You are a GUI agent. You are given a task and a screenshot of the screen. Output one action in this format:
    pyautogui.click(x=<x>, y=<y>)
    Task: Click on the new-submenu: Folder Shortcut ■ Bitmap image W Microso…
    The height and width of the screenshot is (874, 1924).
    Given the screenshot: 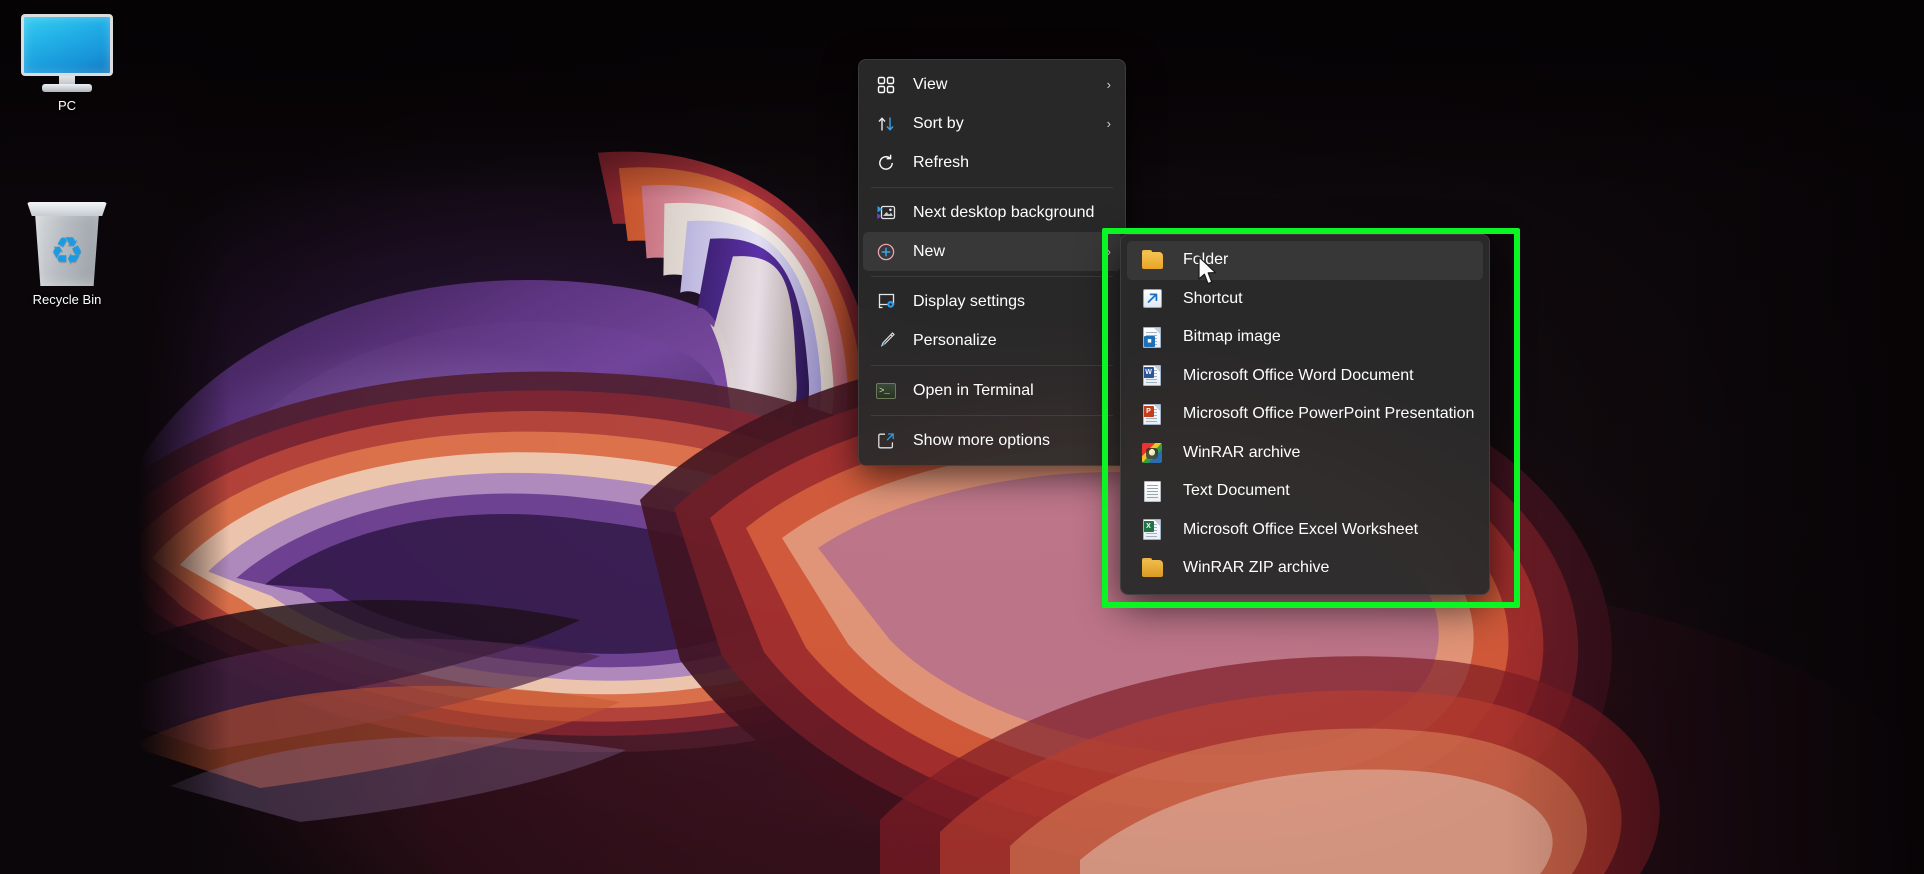 What is the action you would take?
    pyautogui.click(x=1305, y=414)
    